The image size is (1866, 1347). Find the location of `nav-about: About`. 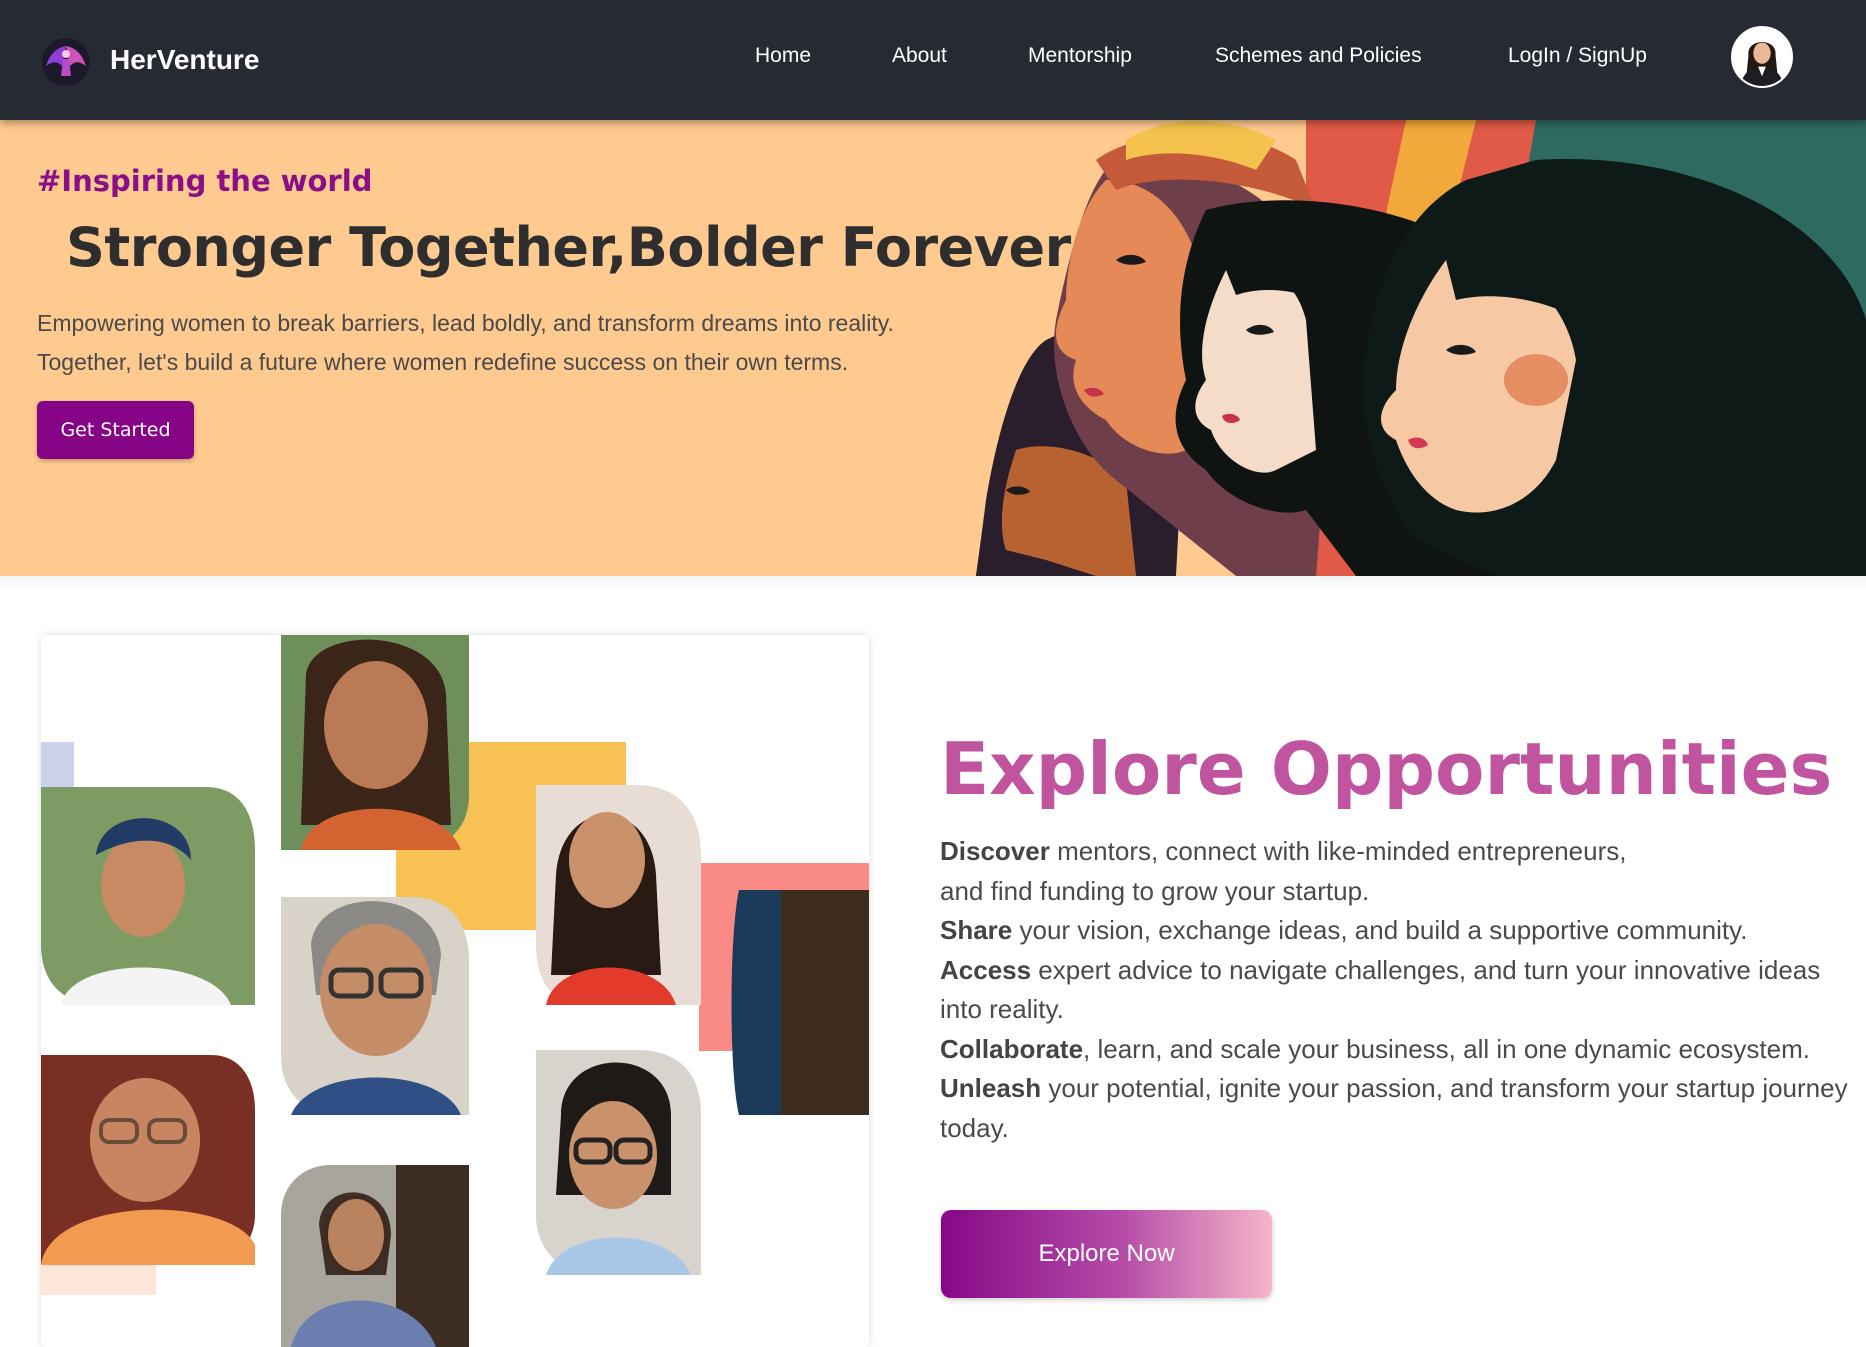

nav-about: About is located at coordinates (919, 56).